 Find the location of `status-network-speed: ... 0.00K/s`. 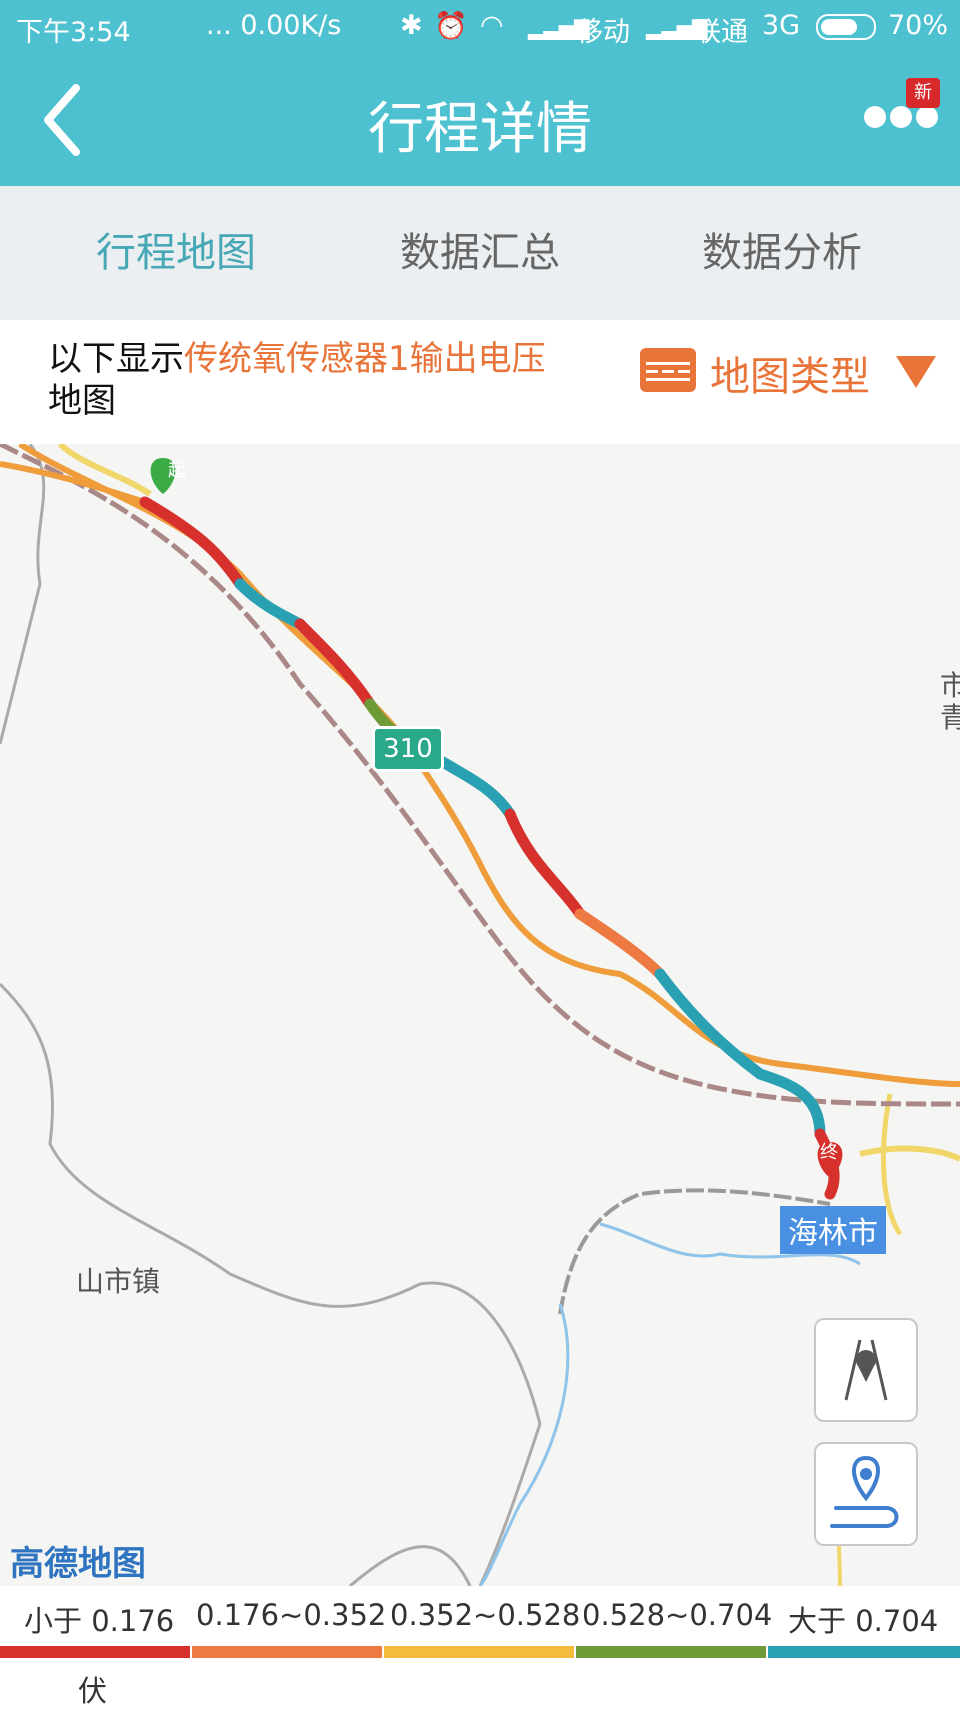

status-network-speed: ... 0.00K/s is located at coordinates (274, 25).